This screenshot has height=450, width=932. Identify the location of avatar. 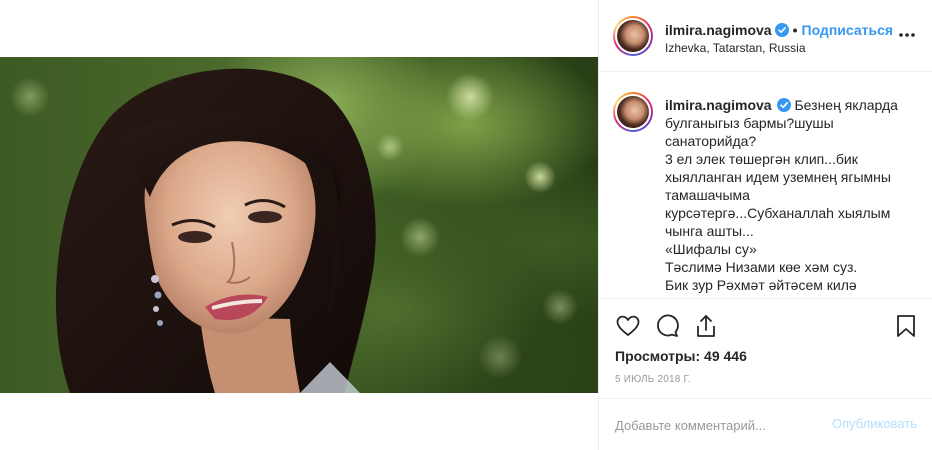
(633, 36).